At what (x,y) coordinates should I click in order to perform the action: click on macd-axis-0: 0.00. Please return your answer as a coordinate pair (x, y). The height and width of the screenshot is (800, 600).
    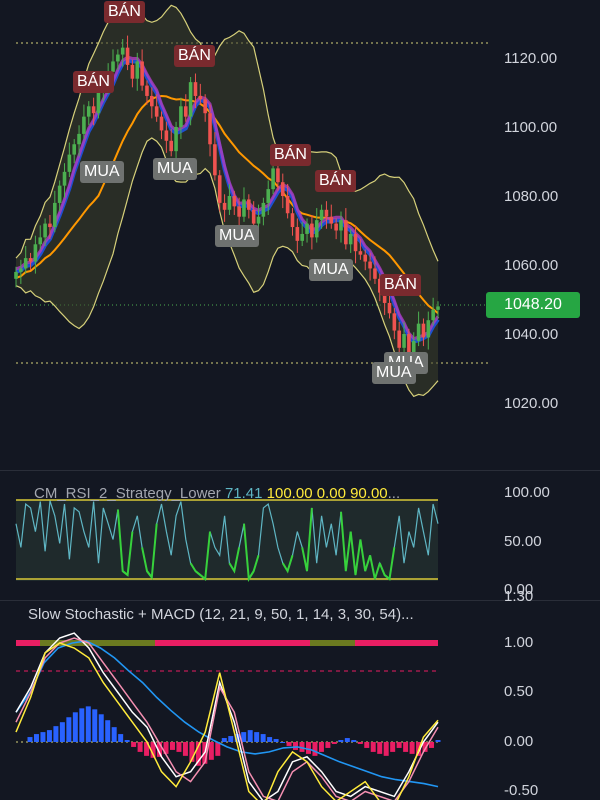
    Looking at the image, I should click on (519, 741).